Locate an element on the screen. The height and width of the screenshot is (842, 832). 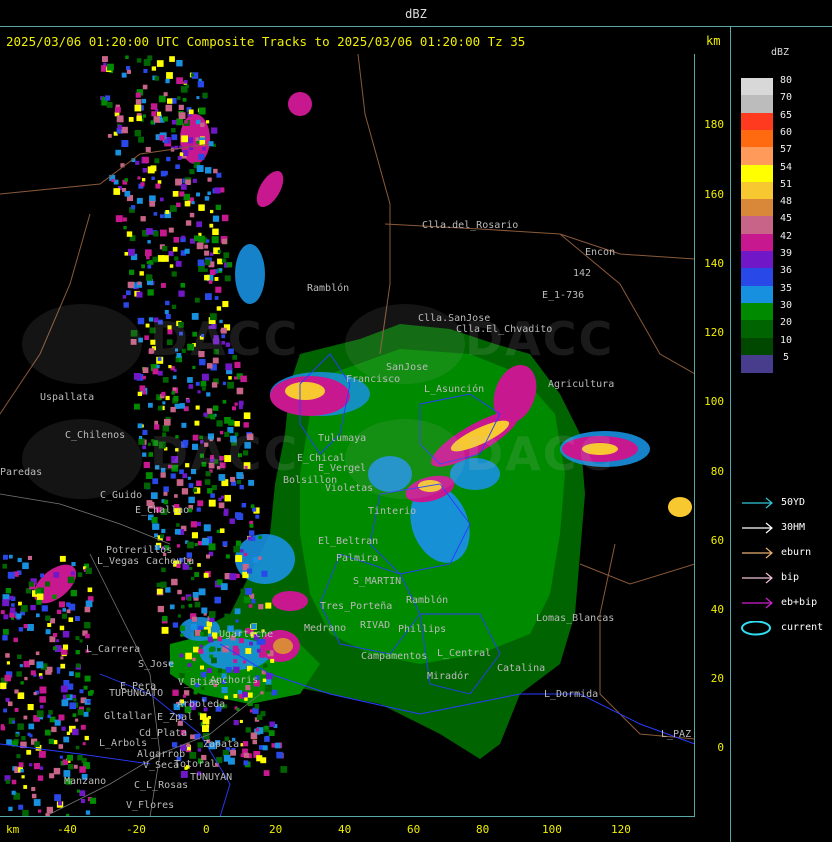
place-label: L_Dormida is located at coordinates (571, 694).